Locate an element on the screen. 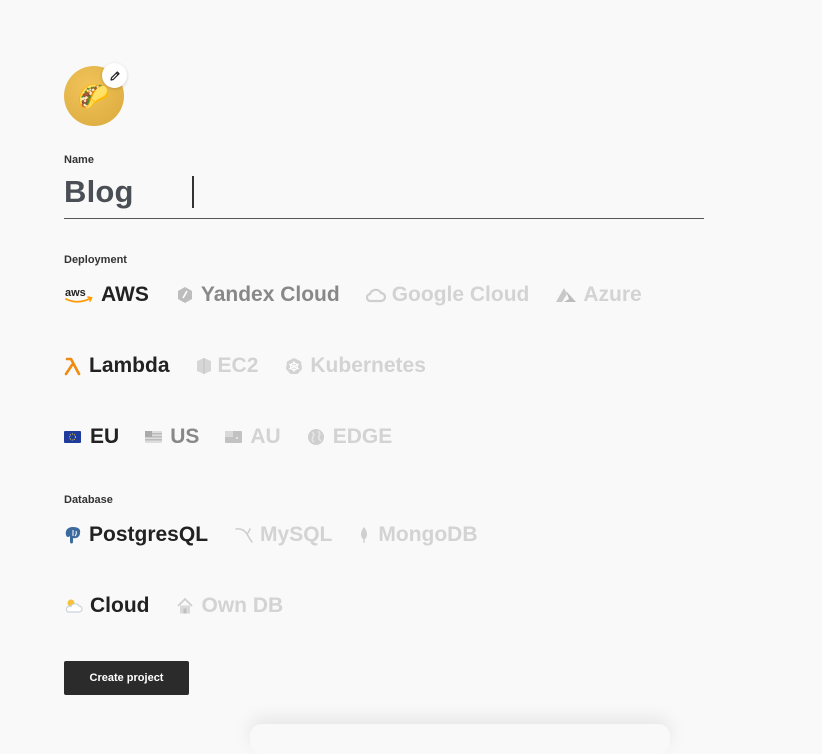 The width and height of the screenshot is (822, 754). option-edge: EDGE is located at coordinates (350, 437).